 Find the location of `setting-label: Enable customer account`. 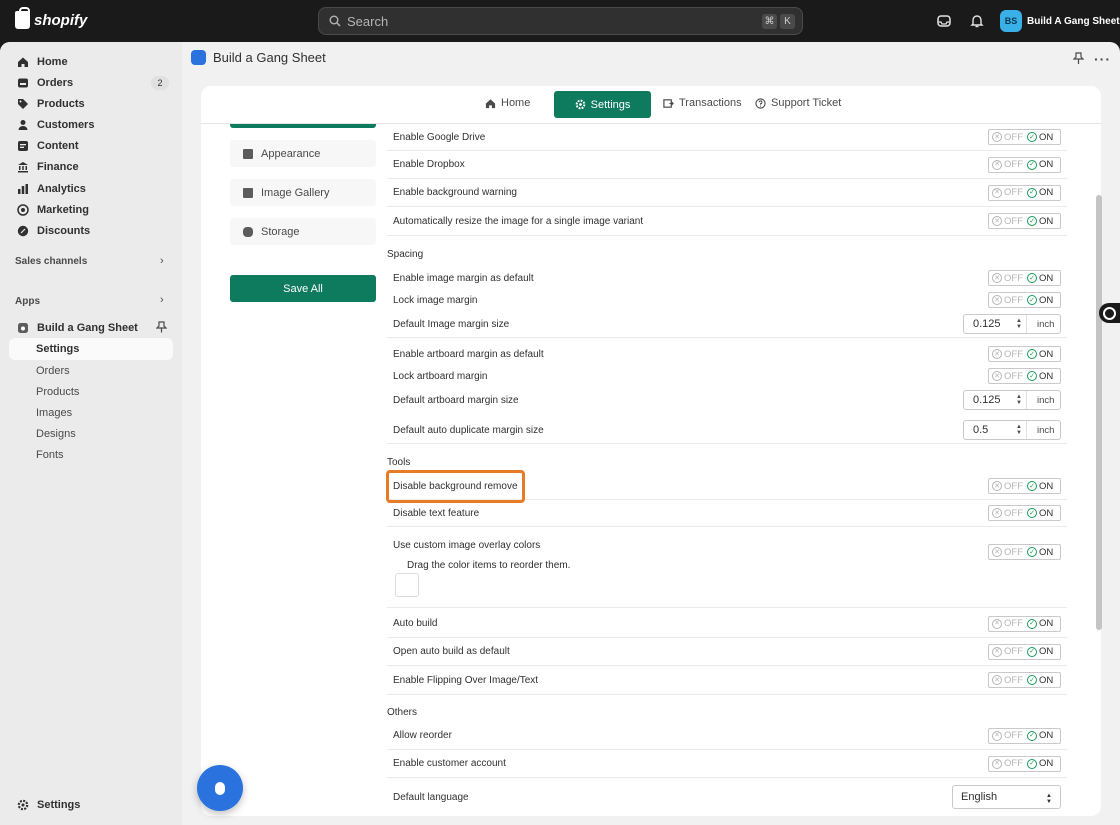

setting-label: Enable customer account is located at coordinates (449, 763).